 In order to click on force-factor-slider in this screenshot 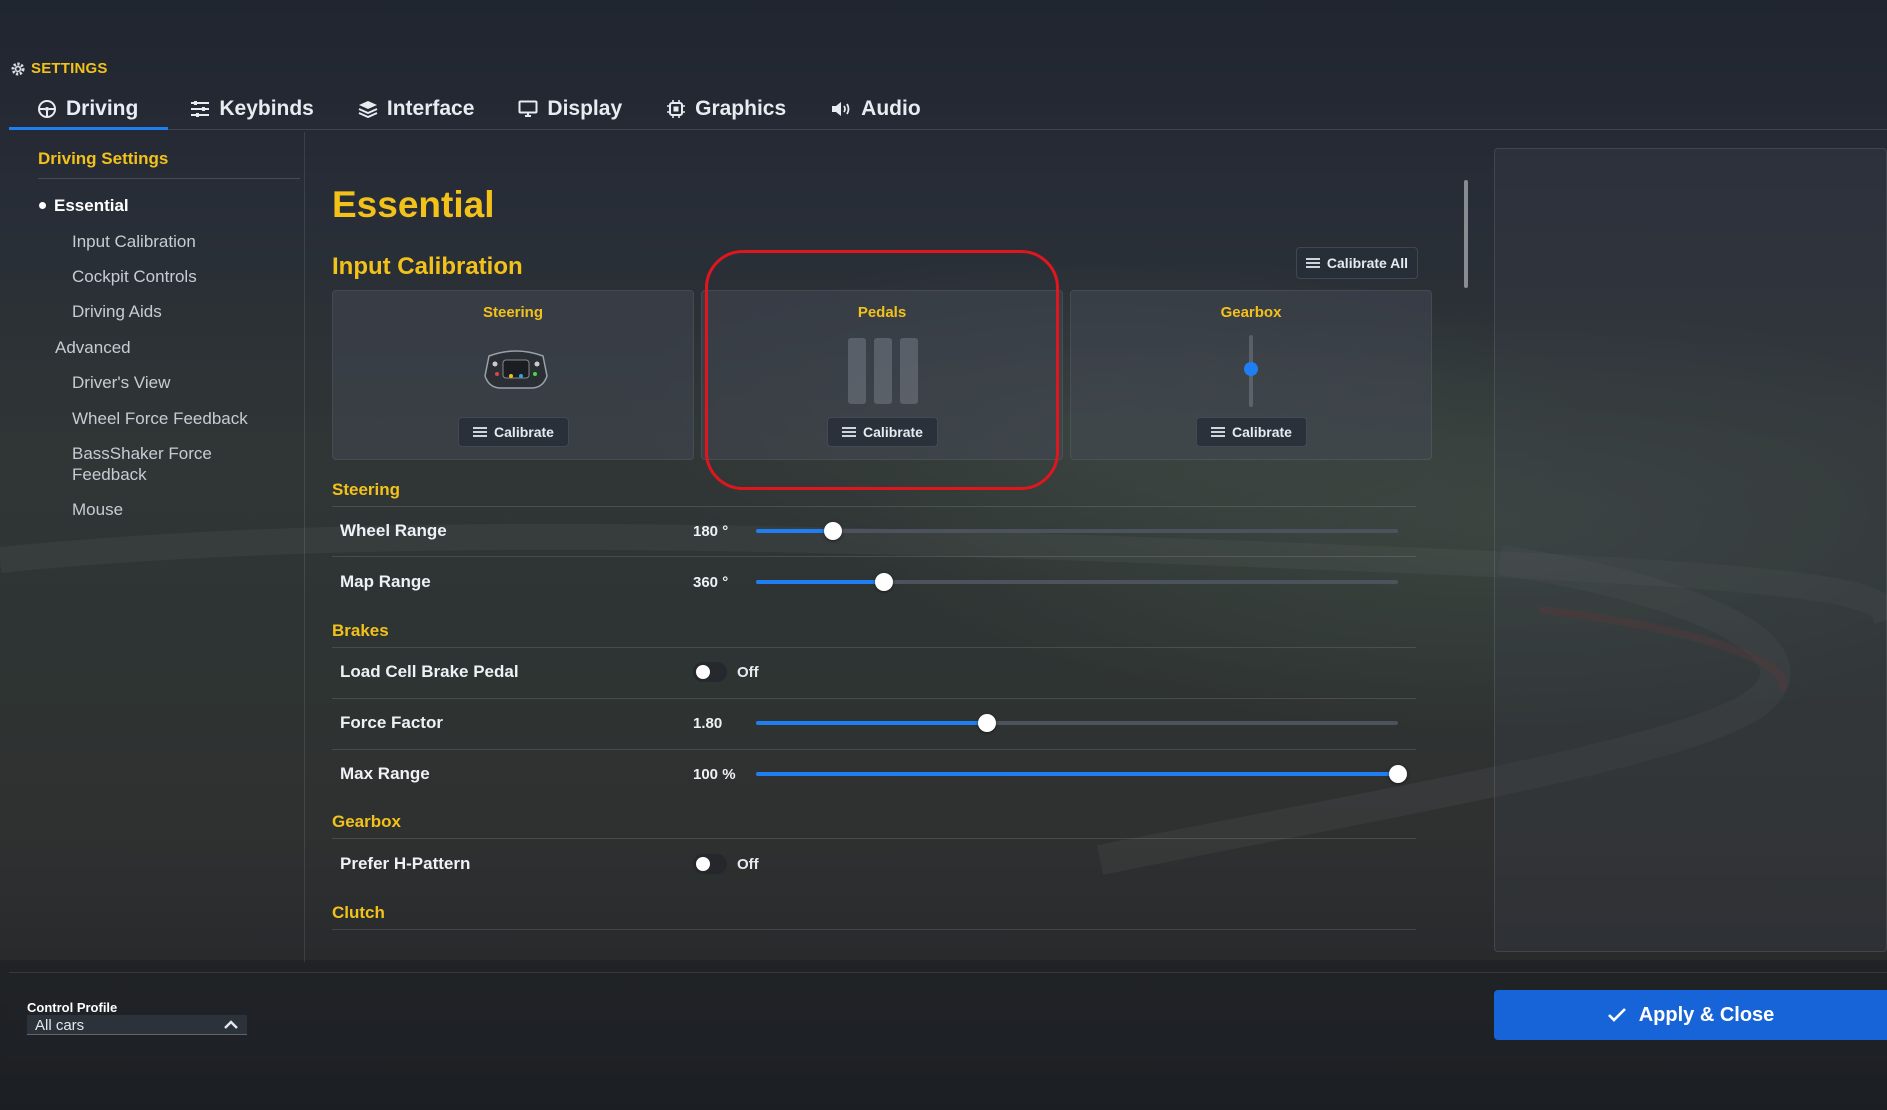, I will do `click(1077, 723)`.